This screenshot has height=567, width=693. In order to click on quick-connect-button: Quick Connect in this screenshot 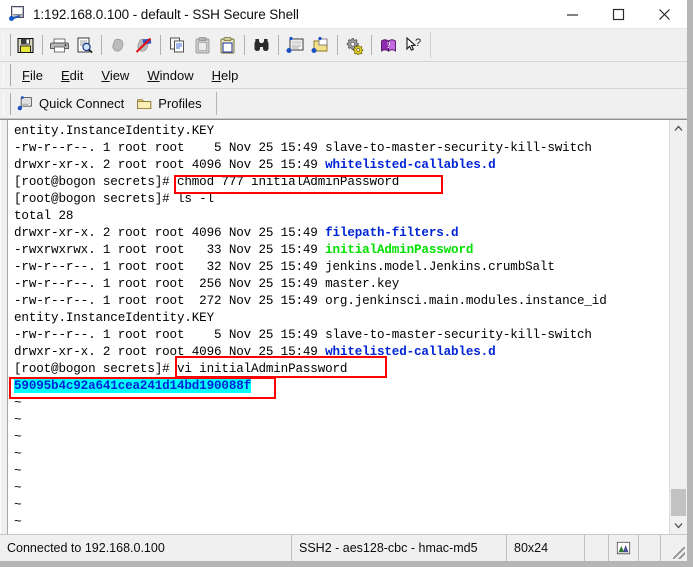, I will do `click(72, 103)`.